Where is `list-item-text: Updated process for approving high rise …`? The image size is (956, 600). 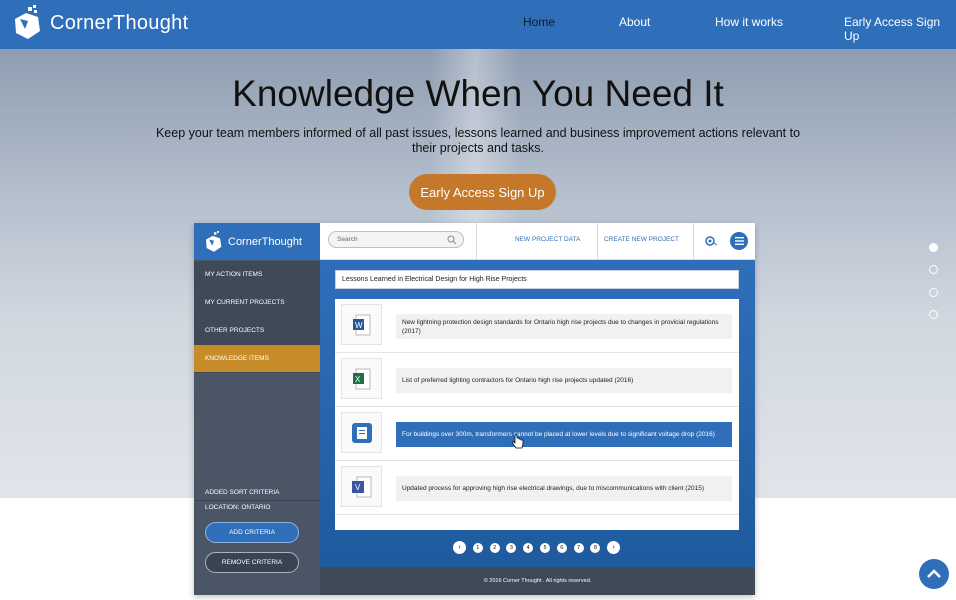 list-item-text: Updated process for approving high rise … is located at coordinates (564, 488).